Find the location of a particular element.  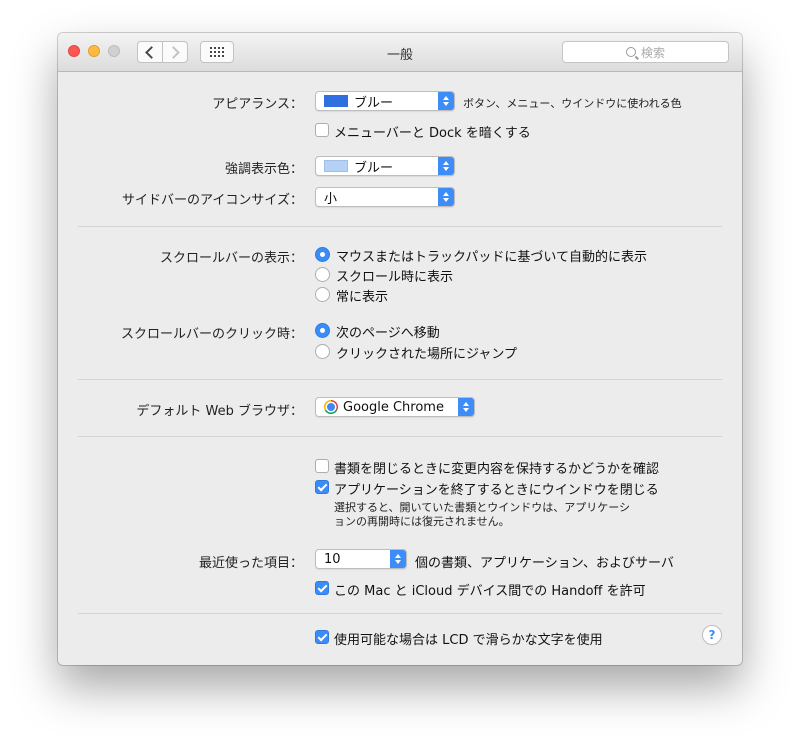

scroll-click-next-page-label: 次のページへ移動 is located at coordinates (388, 331).